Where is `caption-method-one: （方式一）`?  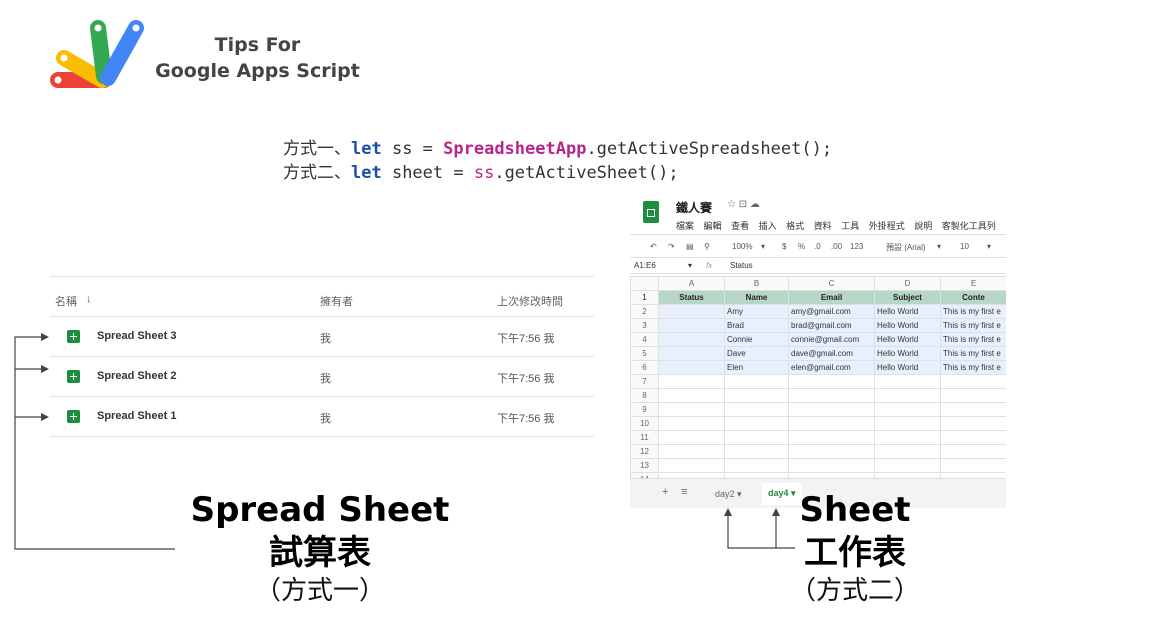 caption-method-one: （方式一） is located at coordinates (319, 591).